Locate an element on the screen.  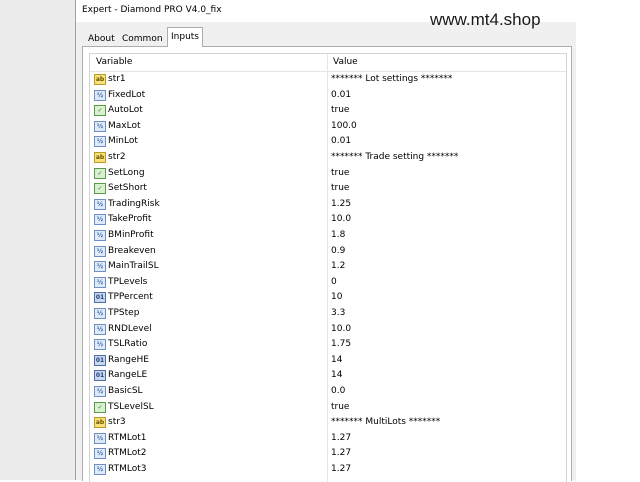
variable-name: TakeProfit is located at coordinates (130, 219).